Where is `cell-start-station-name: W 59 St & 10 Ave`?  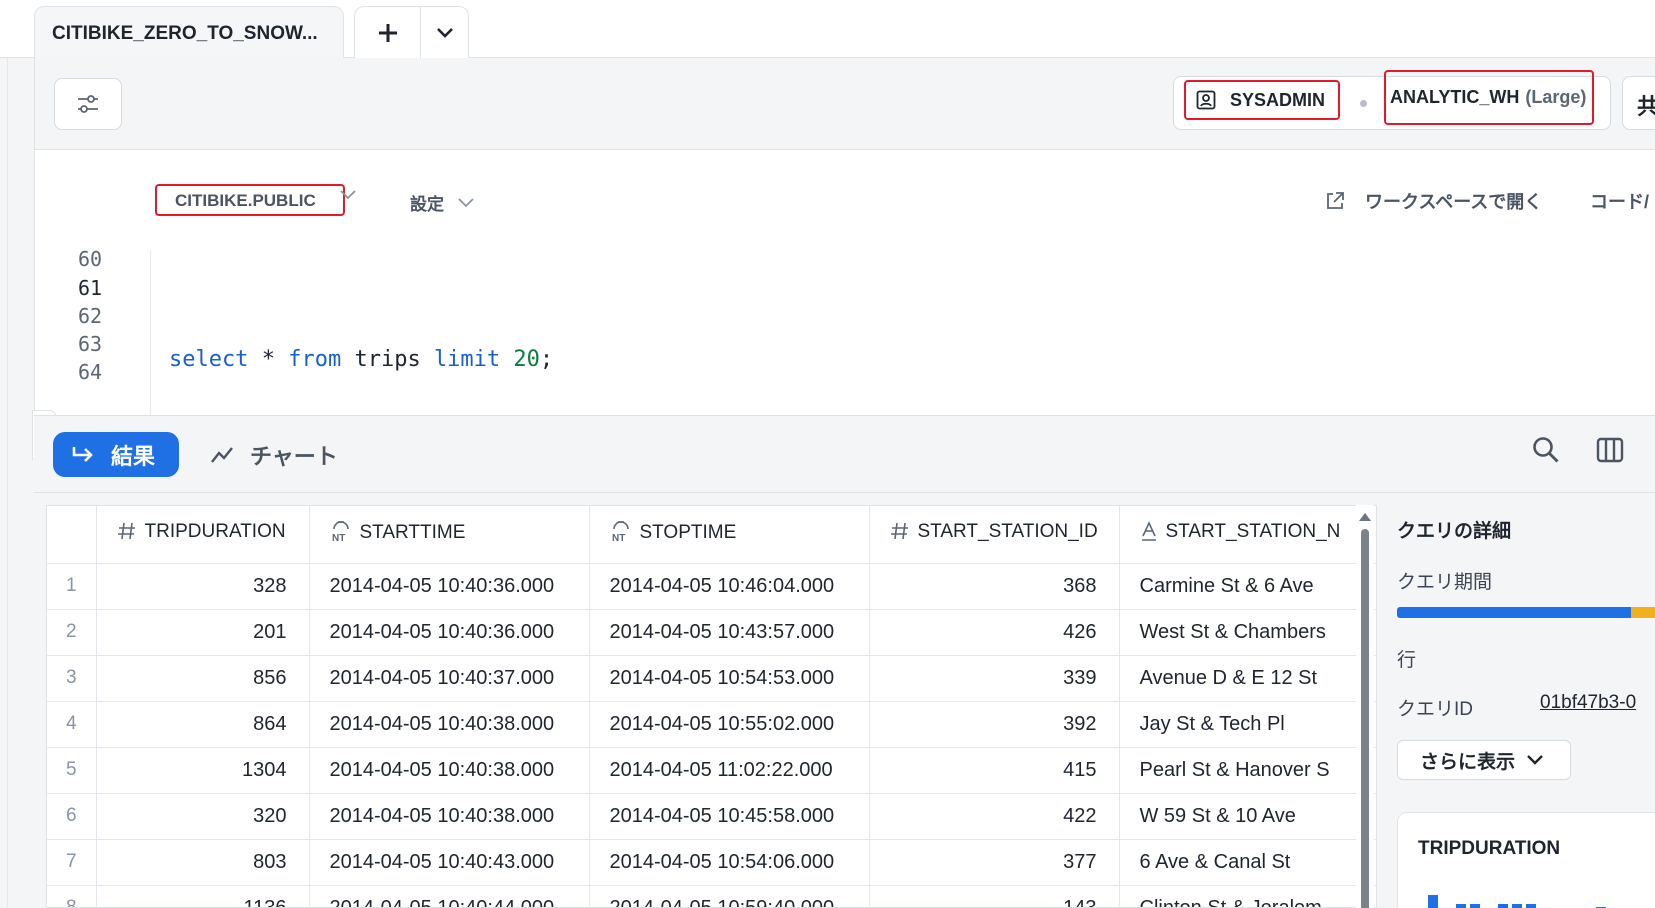
cell-start-station-name: W 59 St & 10 Ave is located at coordinates (1247, 816).